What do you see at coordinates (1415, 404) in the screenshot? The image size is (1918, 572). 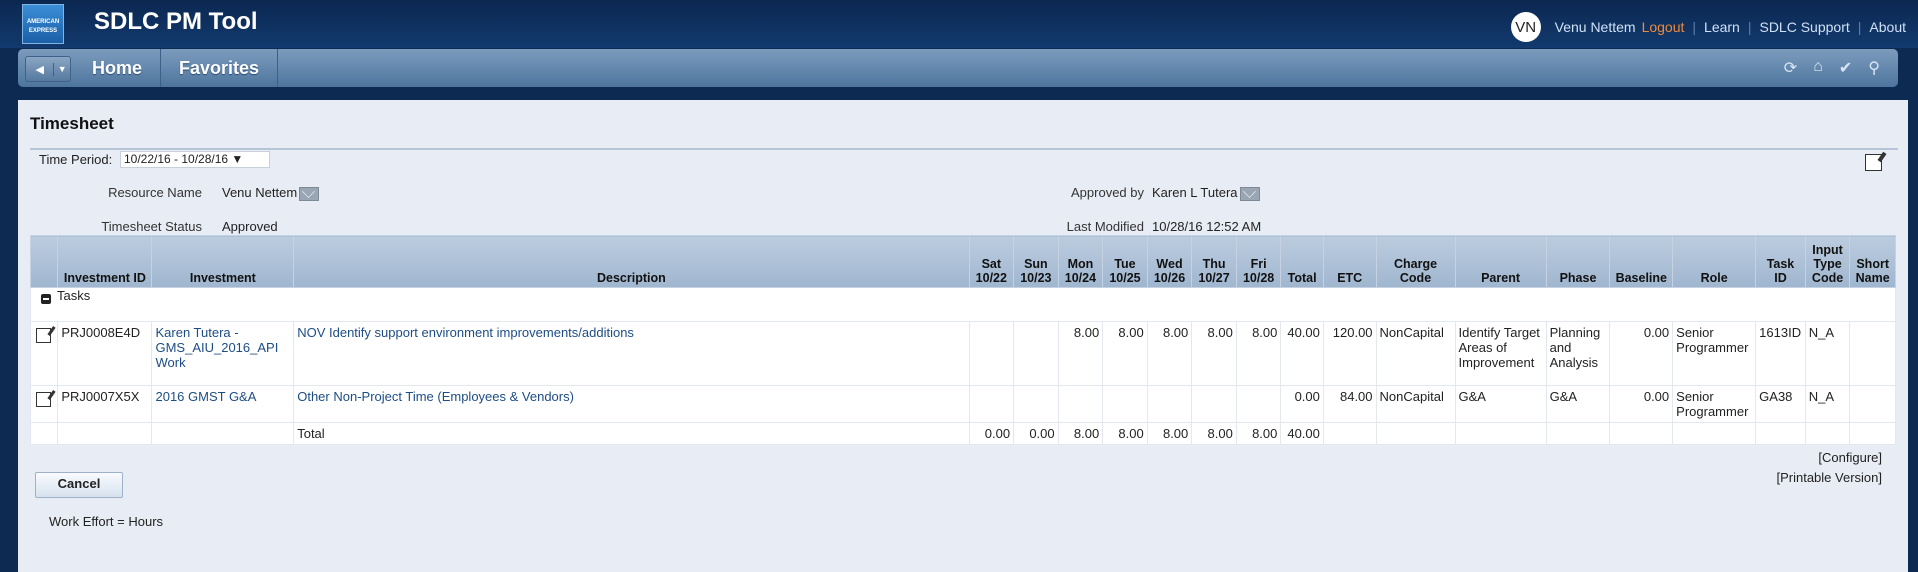 I see `charge-code-cell: NonCapital` at bounding box center [1415, 404].